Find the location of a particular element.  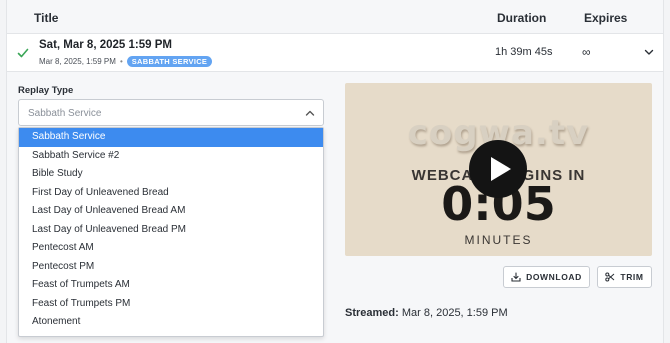

row-subtitle: Mar 8, 2025, 1:59 PM • SABBATH SERVICE is located at coordinates (126, 61).